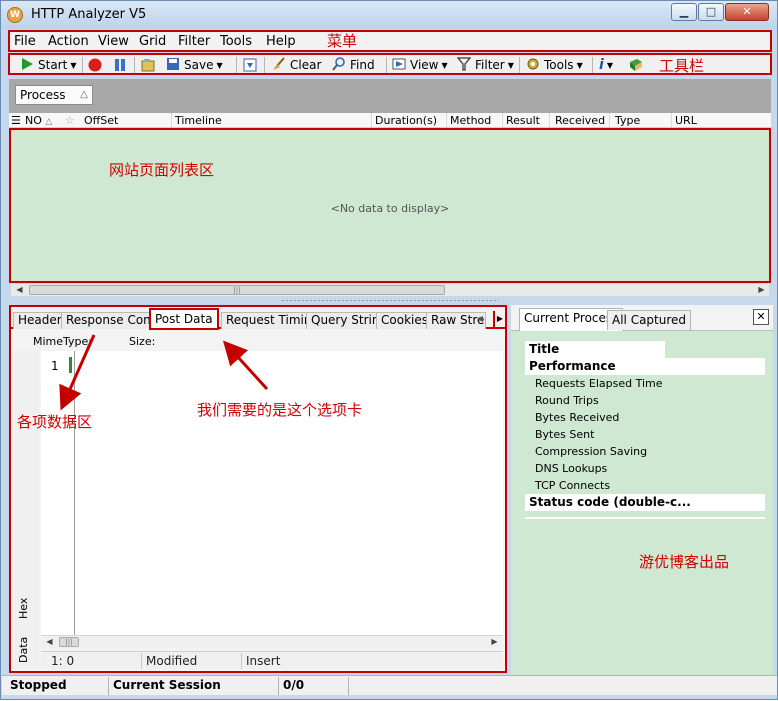  I want to click on tab-header: Header, so click(40, 320).